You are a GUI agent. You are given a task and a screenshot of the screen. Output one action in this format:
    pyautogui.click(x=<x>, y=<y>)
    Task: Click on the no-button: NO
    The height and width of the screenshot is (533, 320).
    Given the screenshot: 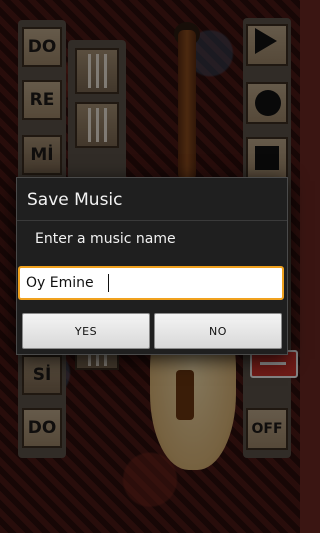 What is the action you would take?
    pyautogui.click(x=218, y=331)
    